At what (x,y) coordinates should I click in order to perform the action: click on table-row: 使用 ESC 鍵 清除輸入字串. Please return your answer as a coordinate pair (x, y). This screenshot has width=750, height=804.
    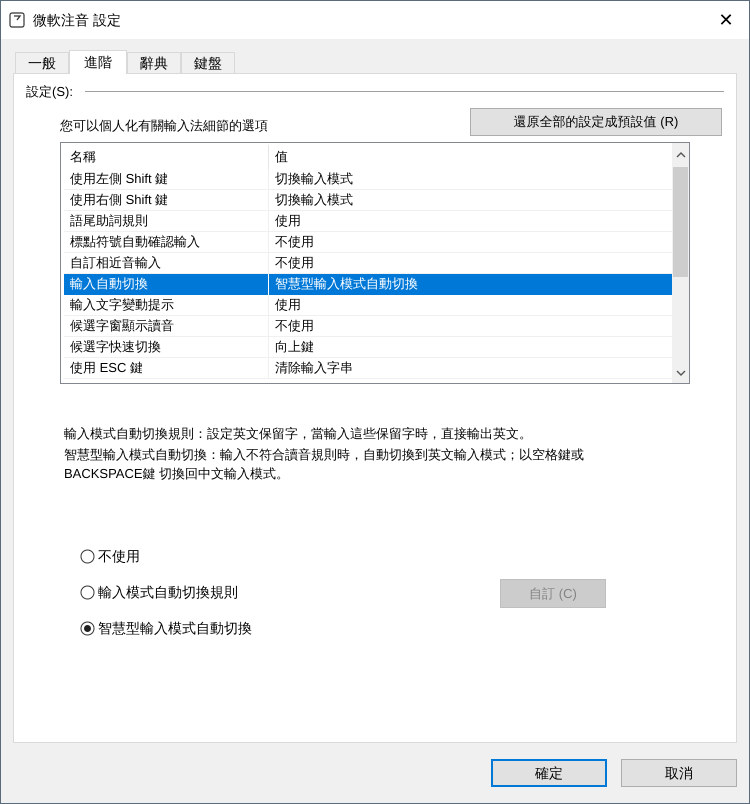
    Looking at the image, I should click on (368, 368).